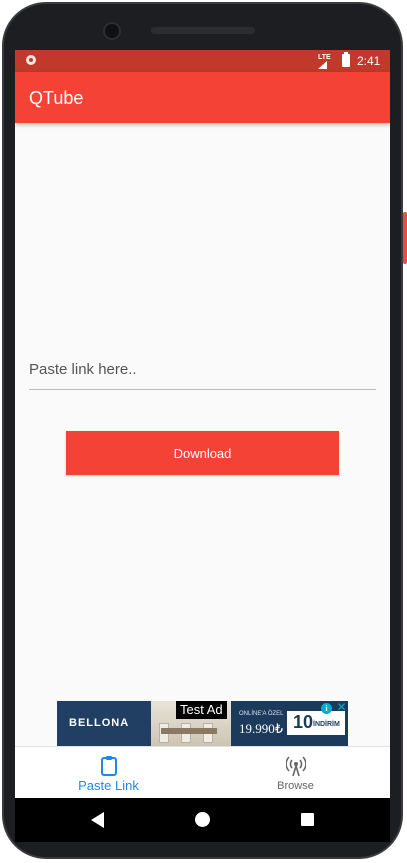 This screenshot has width=407, height=863. What do you see at coordinates (99, 723) in the screenshot?
I see `ad-brand: BELLONA` at bounding box center [99, 723].